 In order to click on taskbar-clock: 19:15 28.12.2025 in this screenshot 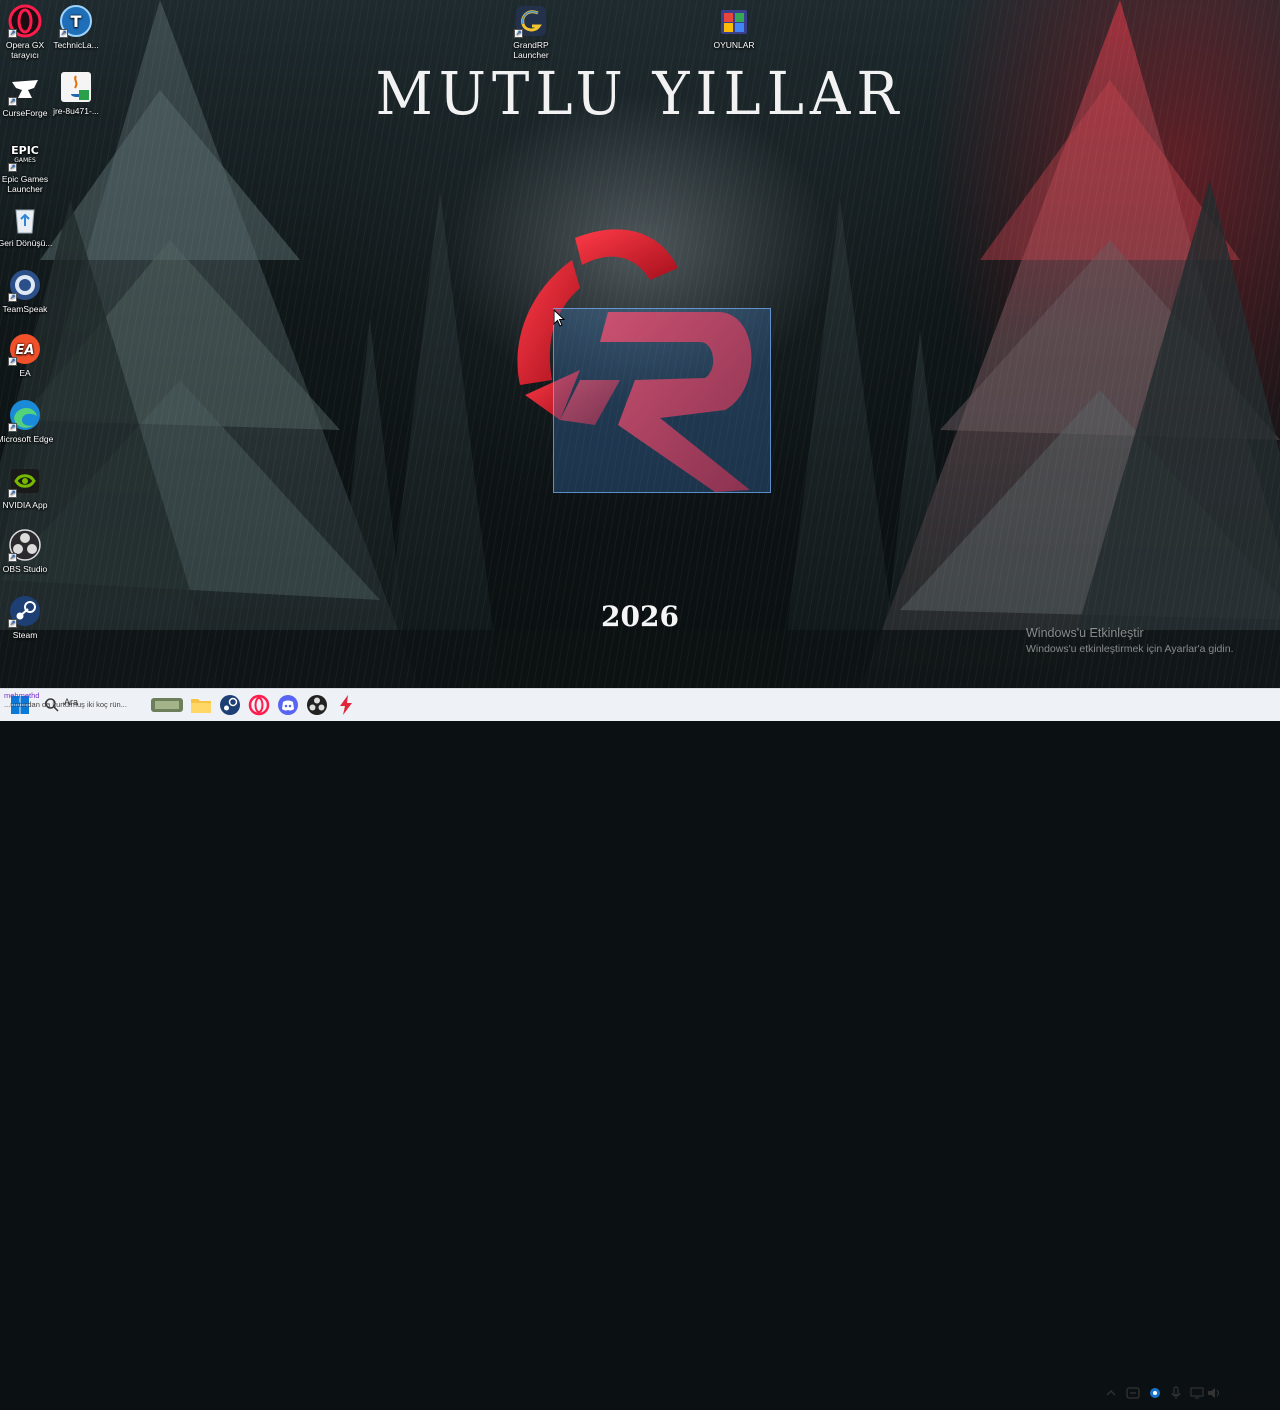, I will do `click(1249, 1392)`.